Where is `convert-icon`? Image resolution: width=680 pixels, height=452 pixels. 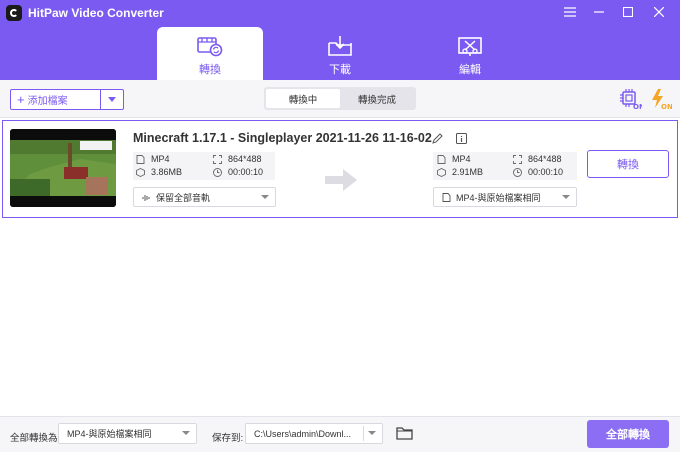
convert-icon is located at coordinates (210, 47).